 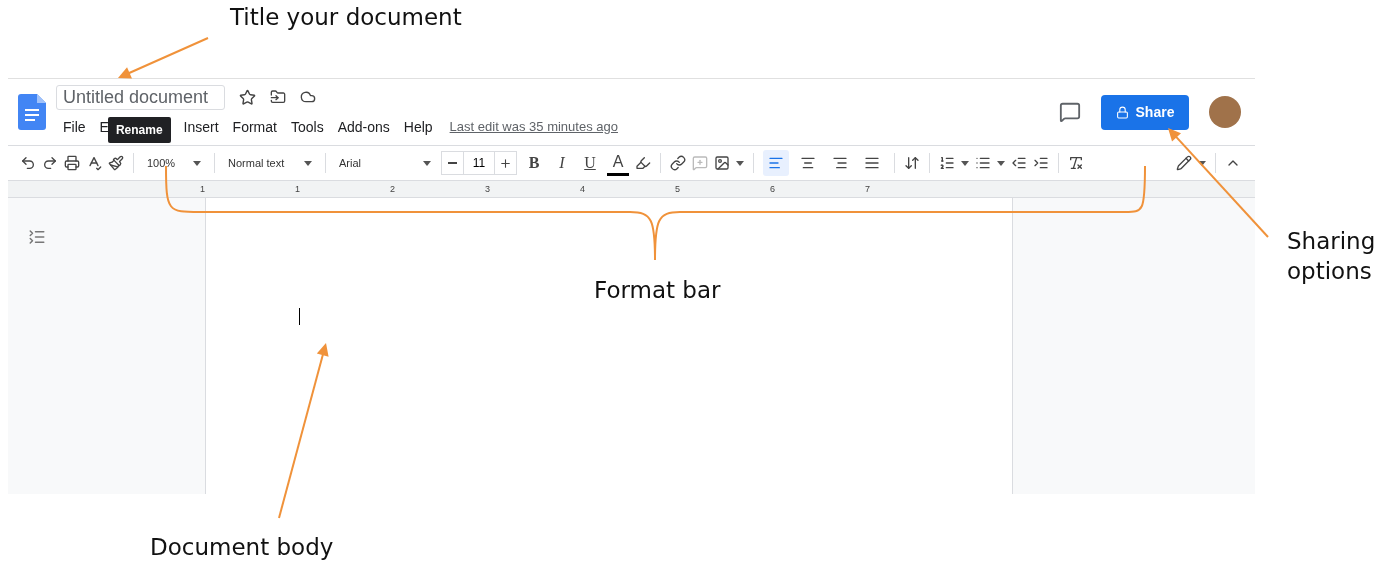 I want to click on style-dropdown: Normal text, so click(x=270, y=163).